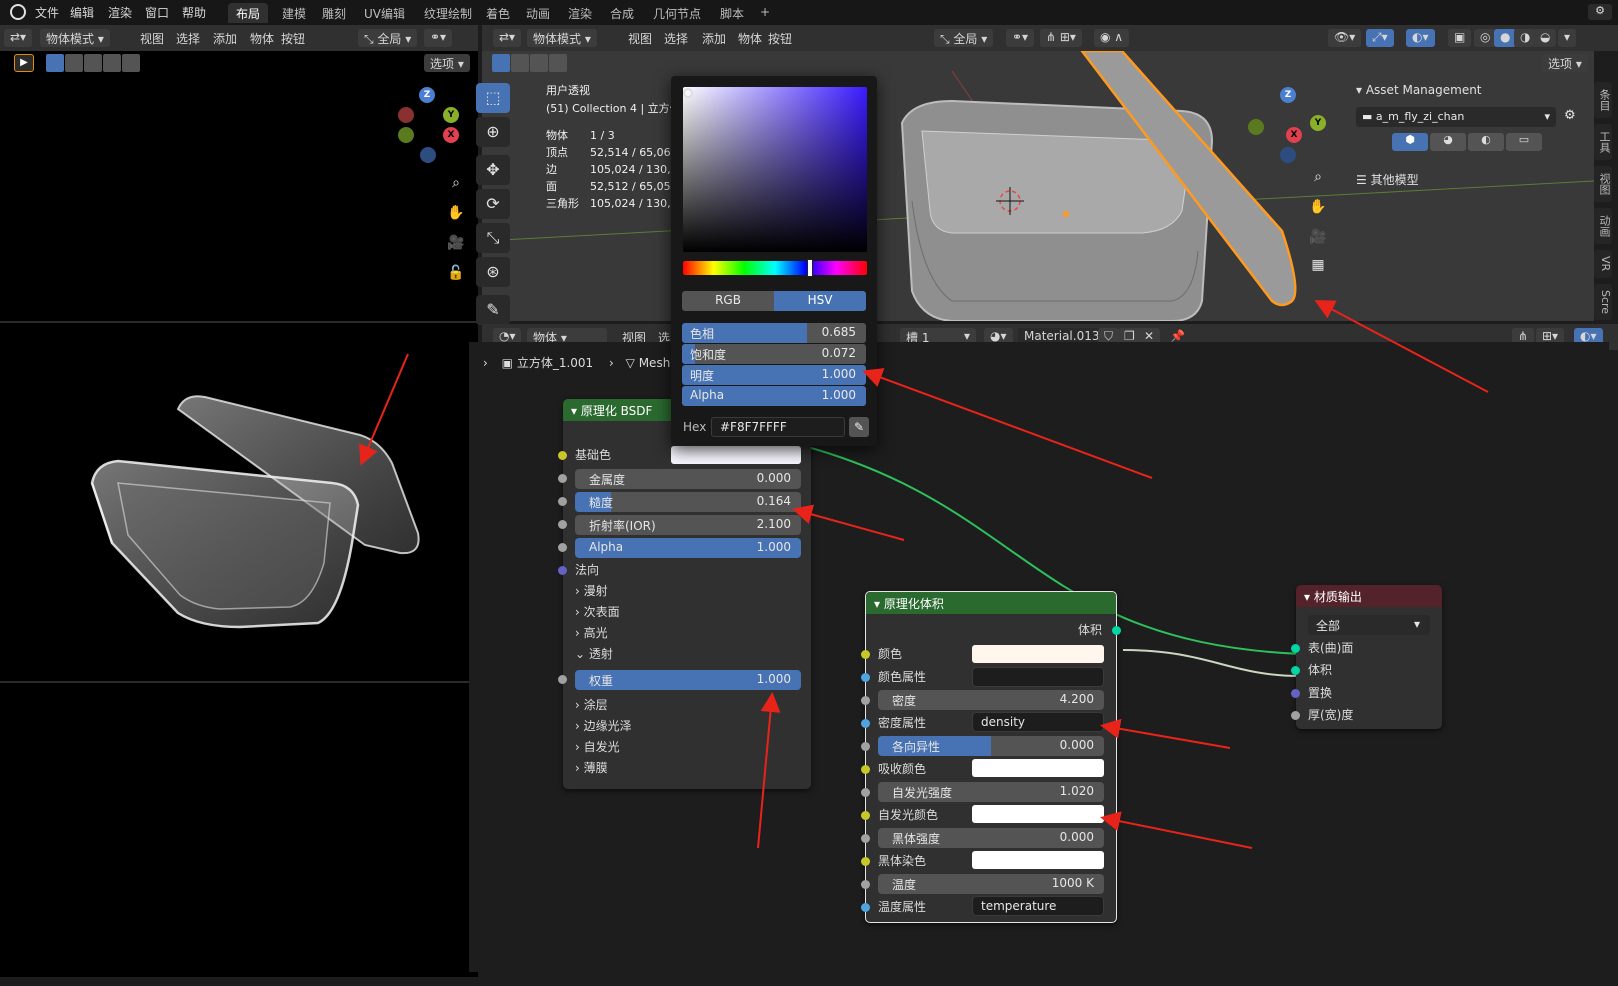 This screenshot has width=1618, height=986. I want to click on base-color-swatch, so click(736, 455).